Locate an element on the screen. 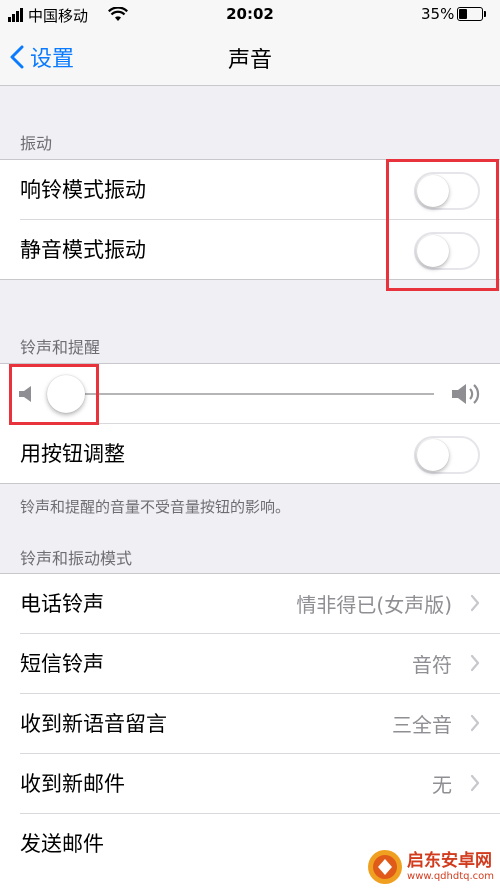 The width and height of the screenshot is (500, 889). row-label: 静音模式振动 is located at coordinates (83, 250).